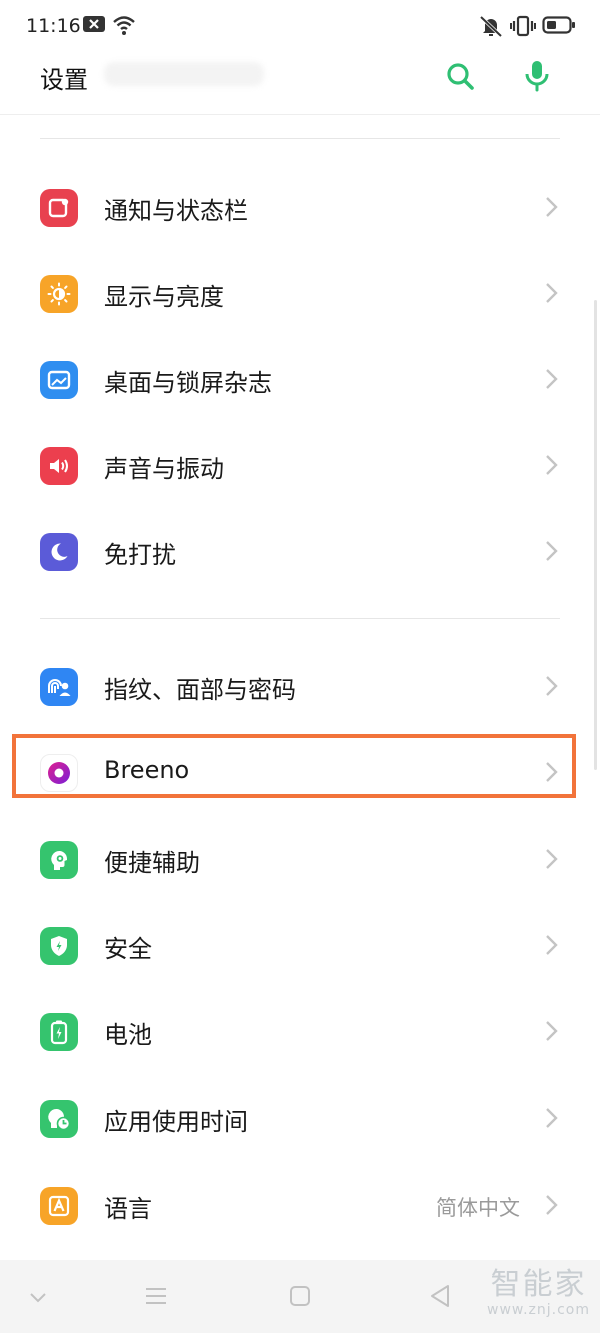 Image resolution: width=600 pixels, height=1333 pixels. What do you see at coordinates (176, 1122) in the screenshot?
I see `settings-item-label: 应用使用时间` at bounding box center [176, 1122].